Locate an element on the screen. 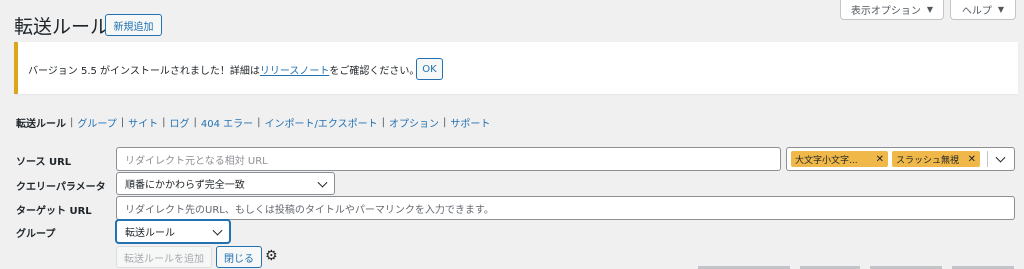  subnav-item-404: 404 エラー is located at coordinates (227, 122).